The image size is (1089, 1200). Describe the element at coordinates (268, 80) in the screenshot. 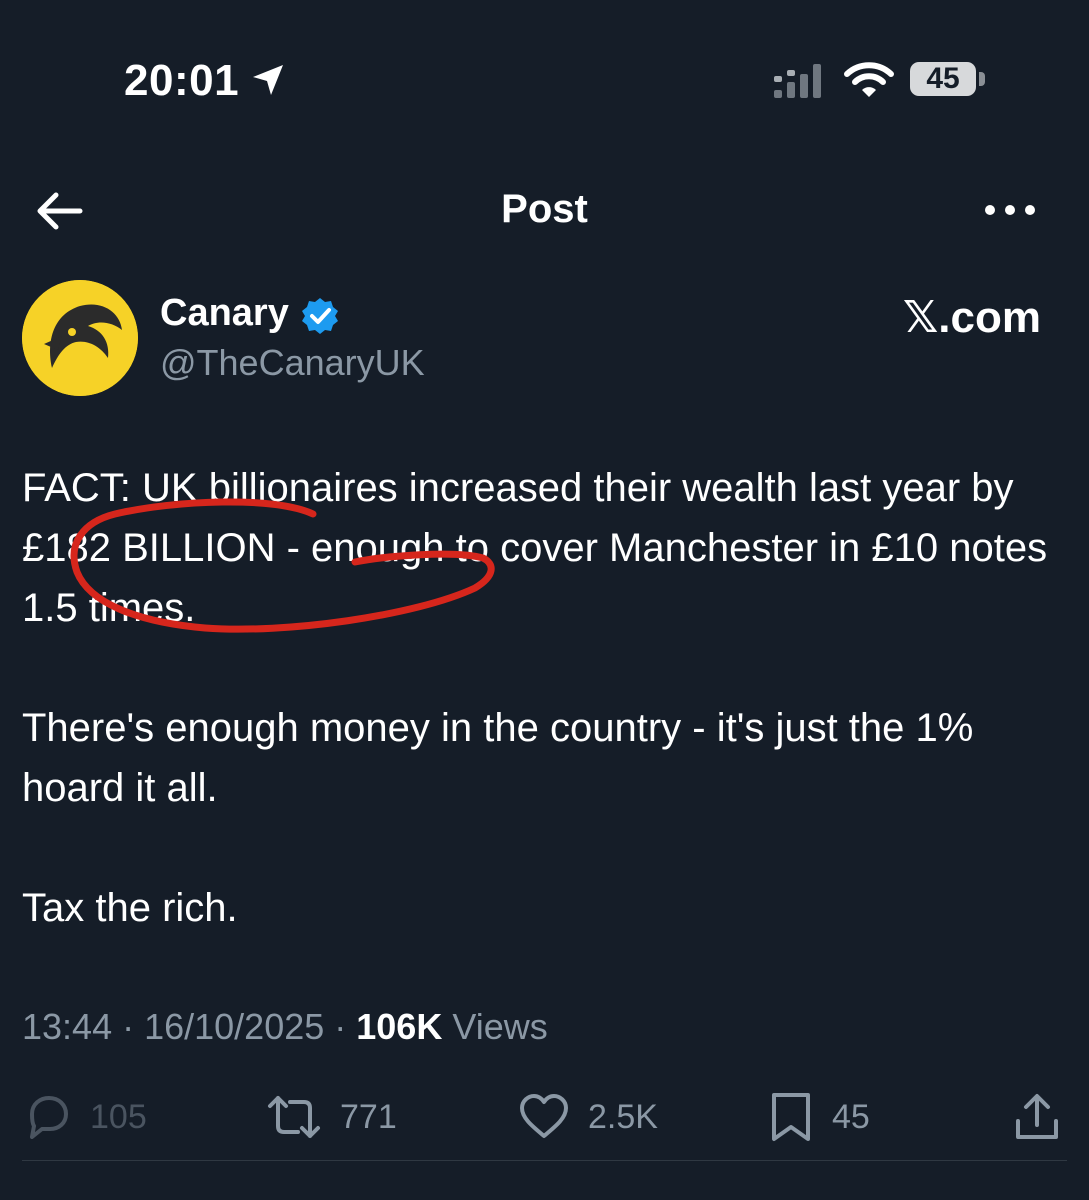

I see `location-arrow-icon` at that location.